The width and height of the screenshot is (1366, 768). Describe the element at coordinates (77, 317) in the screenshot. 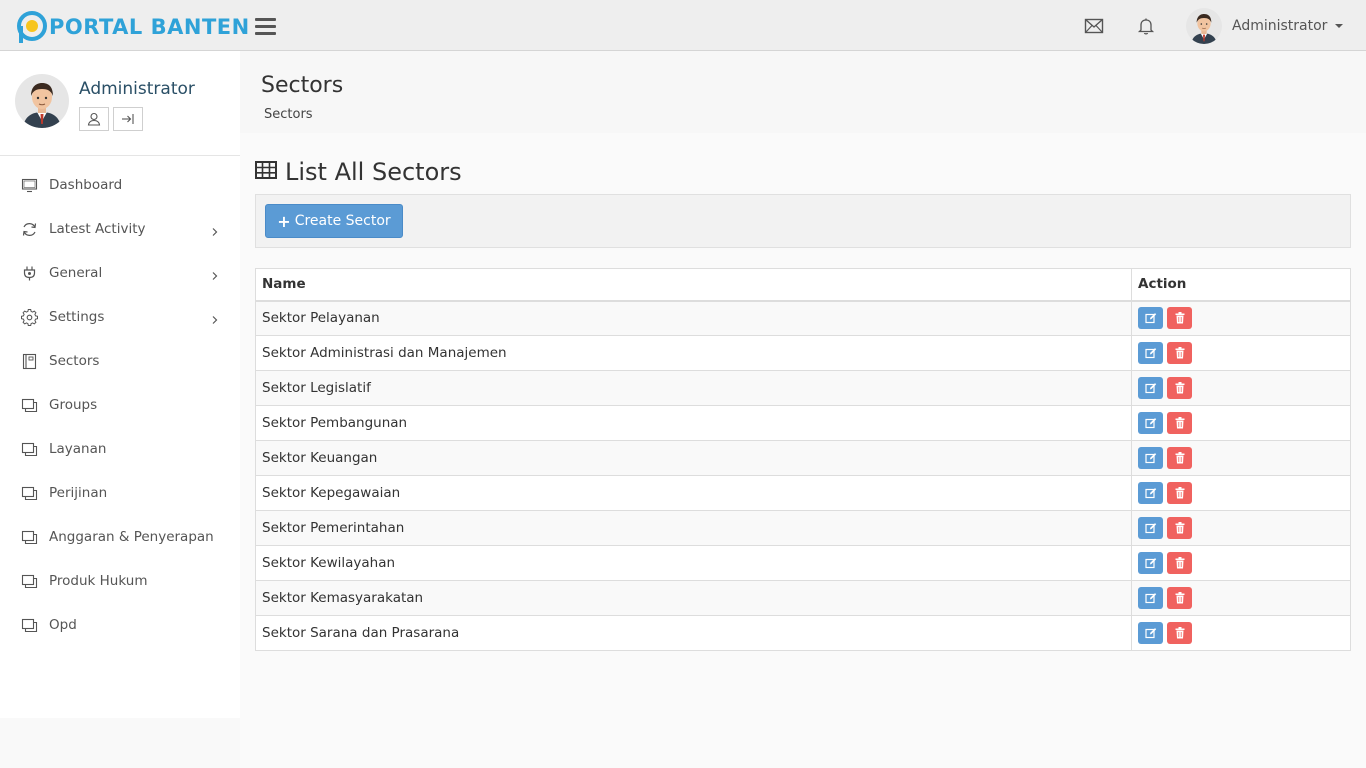

I see `sidebar-item-label: Settings` at that location.